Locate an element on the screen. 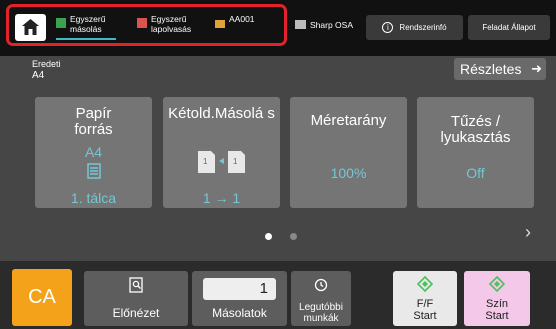 The width and height of the screenshot is (556, 329). clear-all-button: CA is located at coordinates (42, 297).